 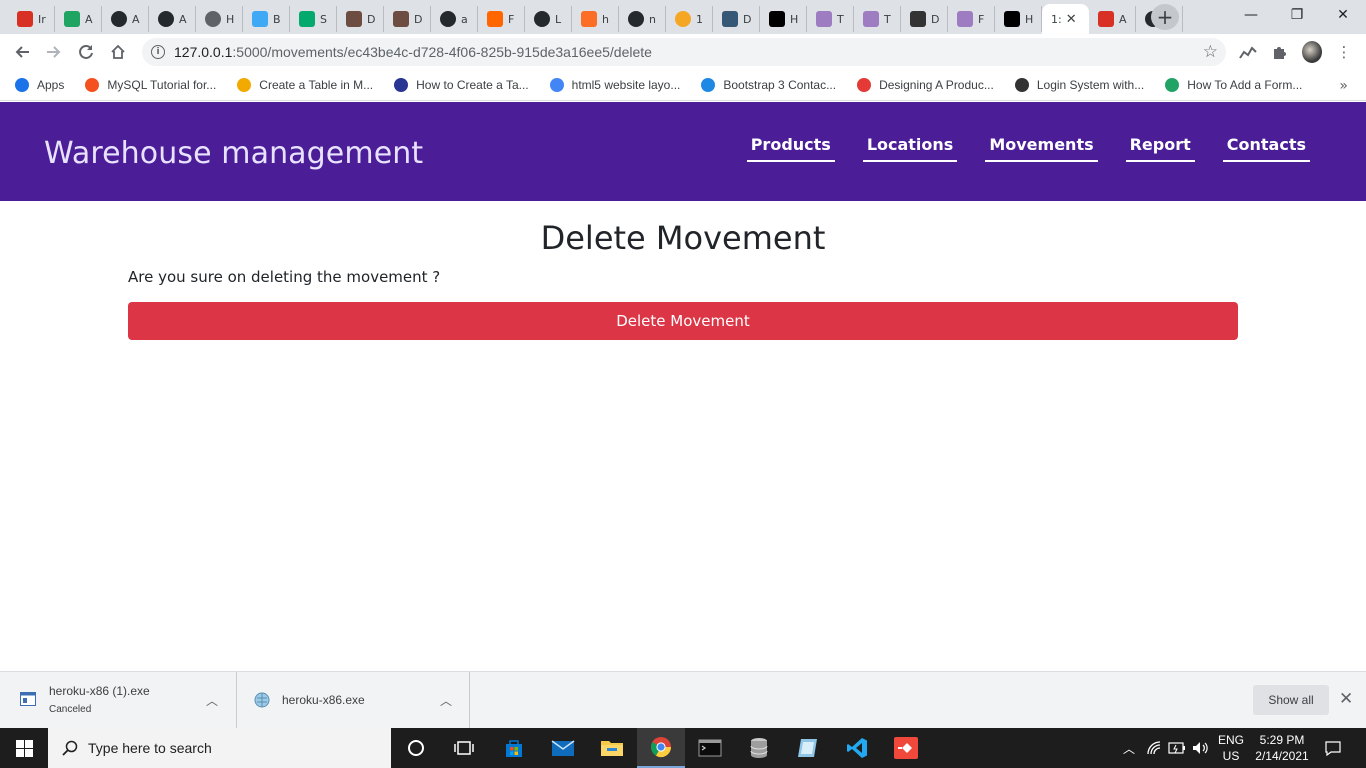 I want to click on mail-icon, so click(x=563, y=748).